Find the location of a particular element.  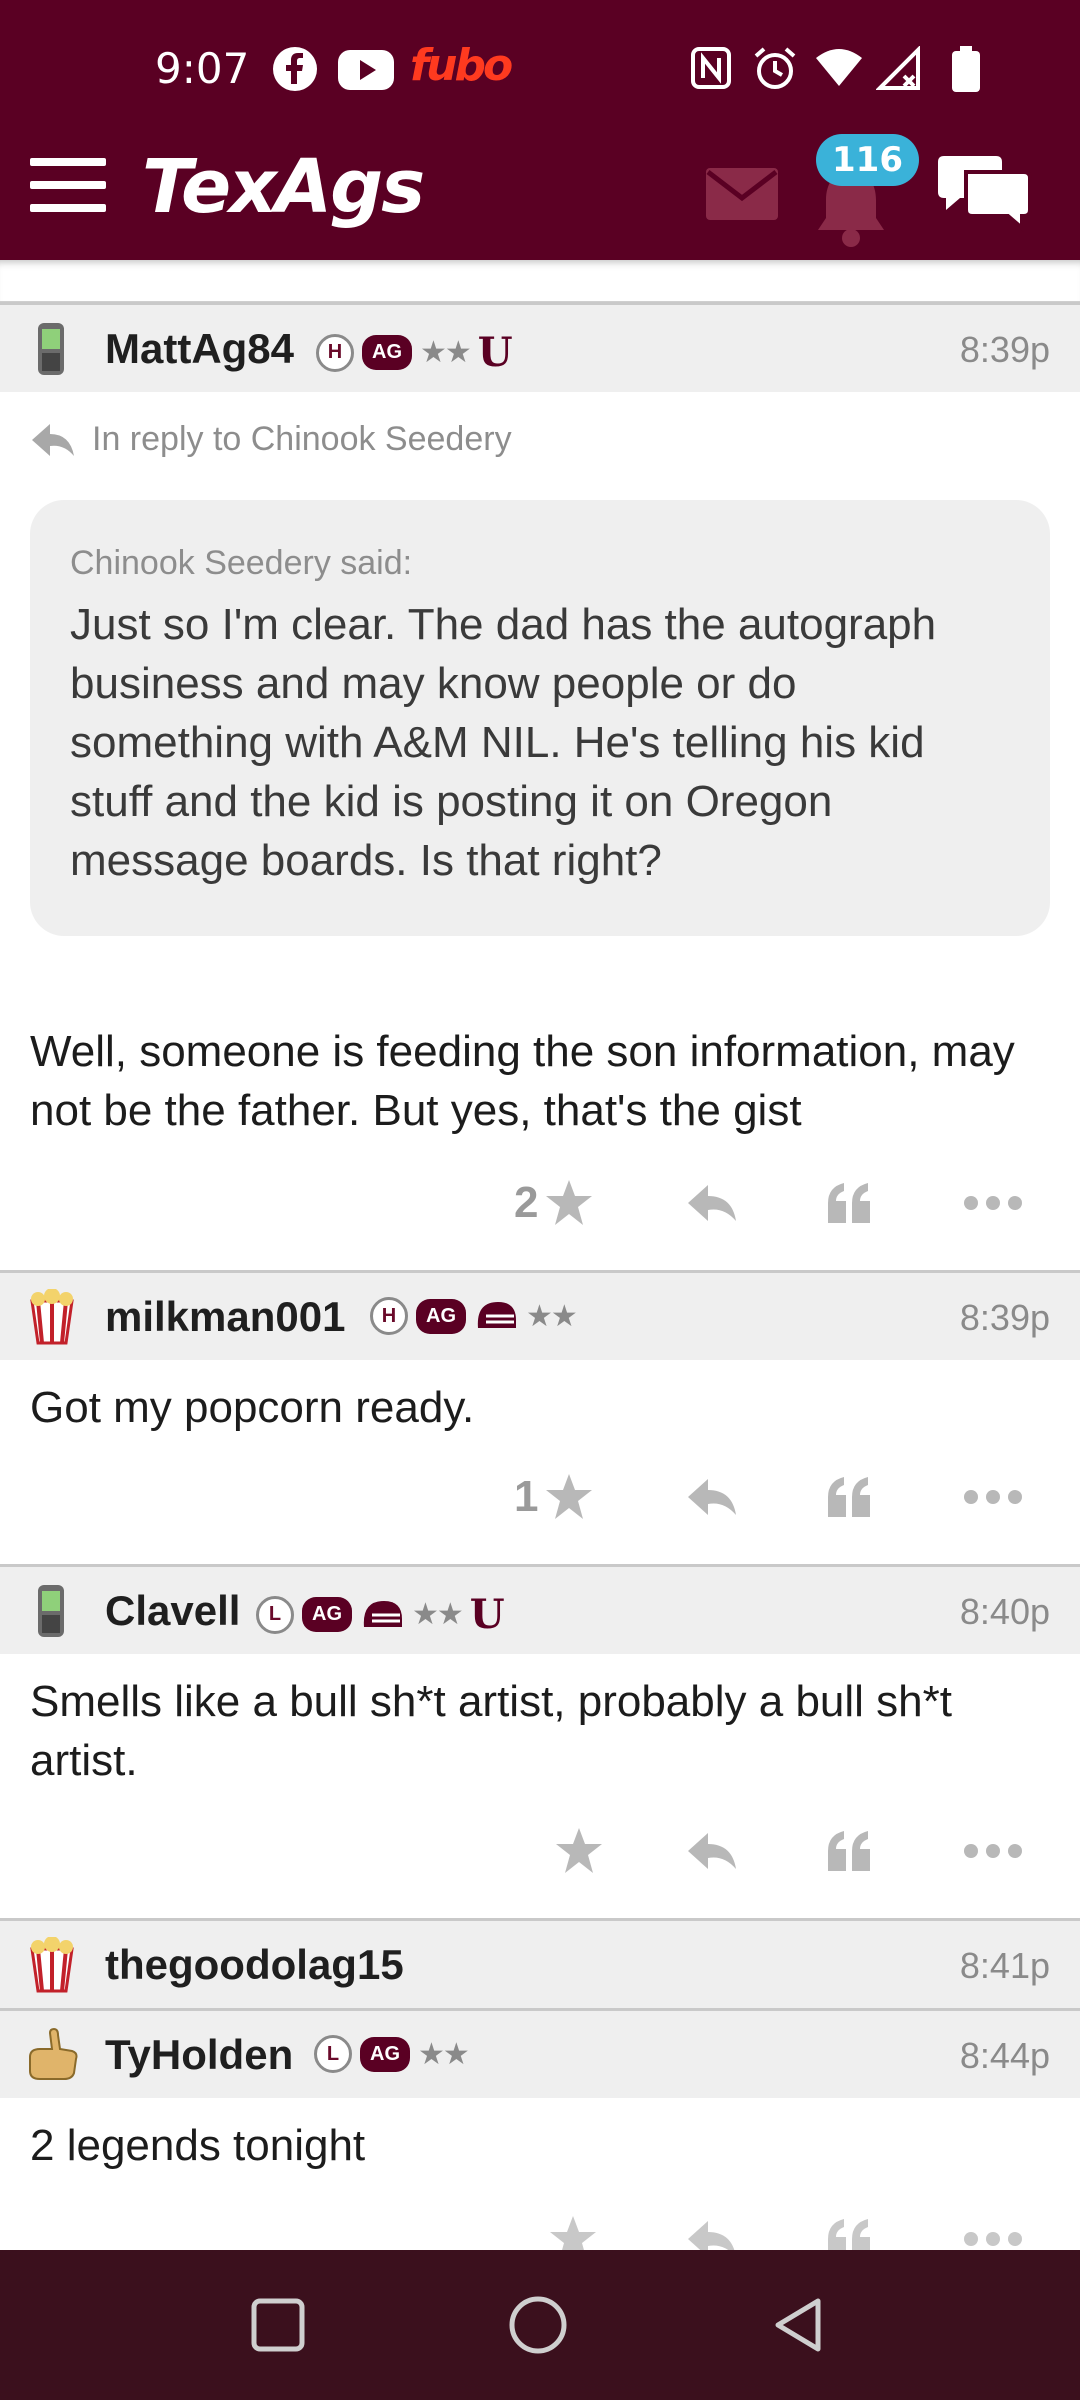

thread-top-divider is located at coordinates (540, 282).